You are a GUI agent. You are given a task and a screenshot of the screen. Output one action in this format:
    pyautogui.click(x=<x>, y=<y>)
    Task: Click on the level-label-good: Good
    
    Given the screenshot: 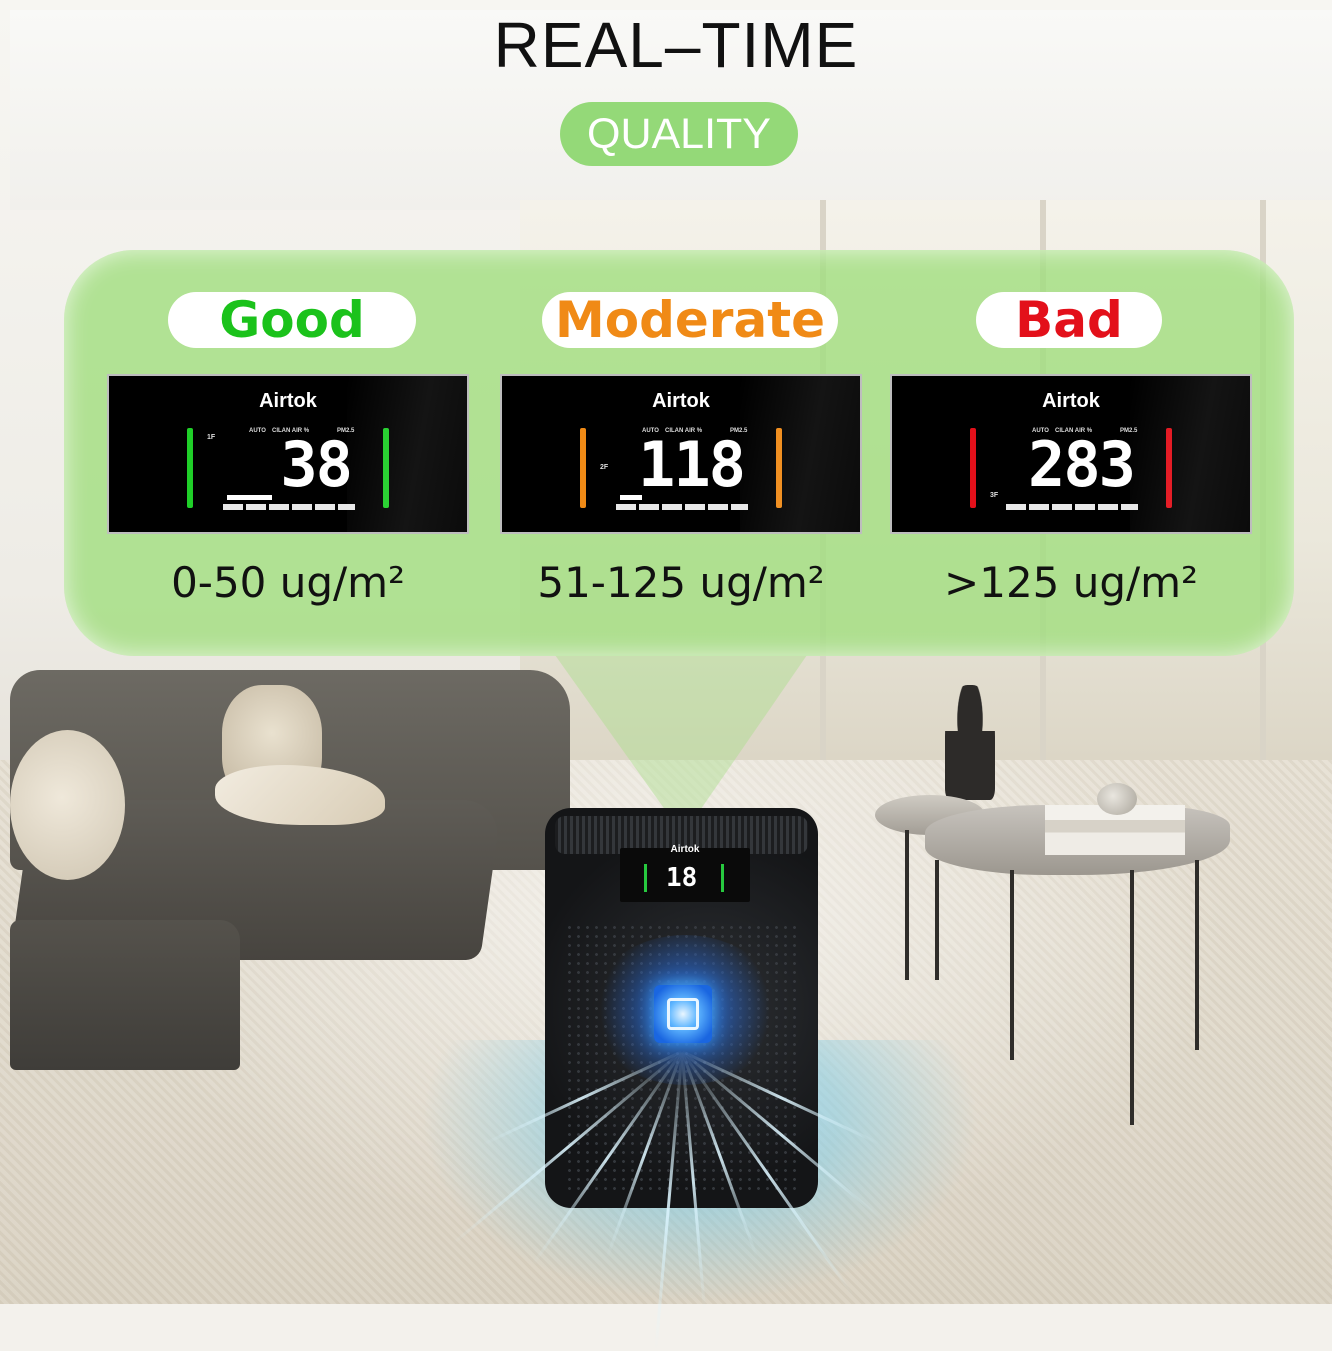 What is the action you would take?
    pyautogui.click(x=292, y=320)
    